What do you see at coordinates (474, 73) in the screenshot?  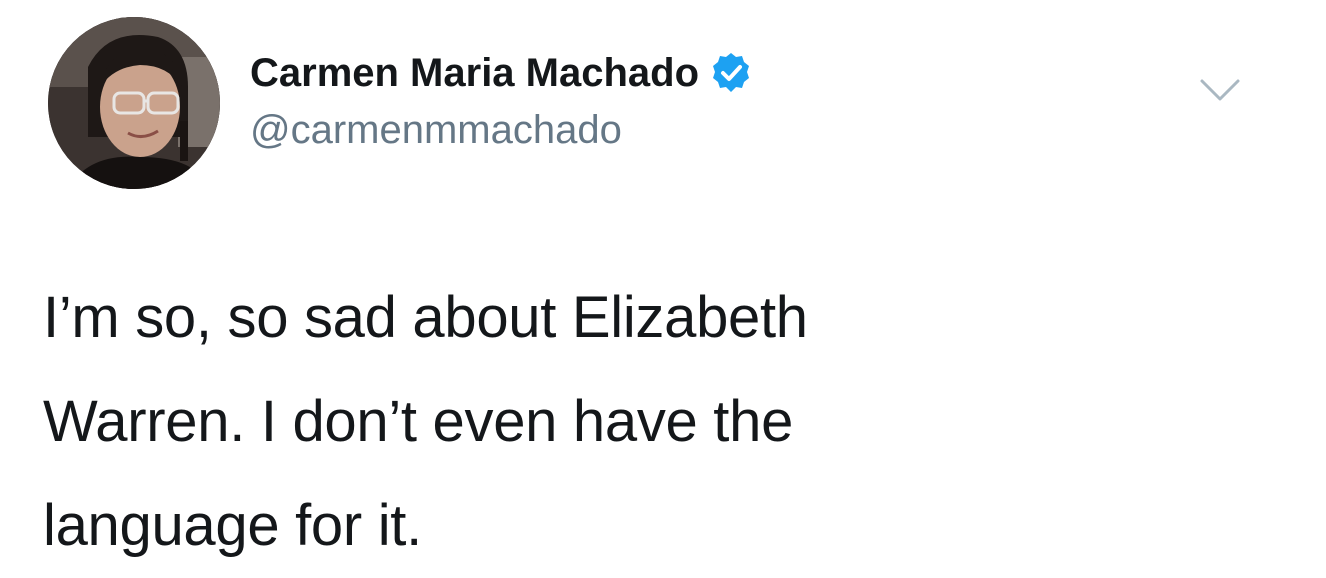 I see `display-name: Carmen Maria Machado` at bounding box center [474, 73].